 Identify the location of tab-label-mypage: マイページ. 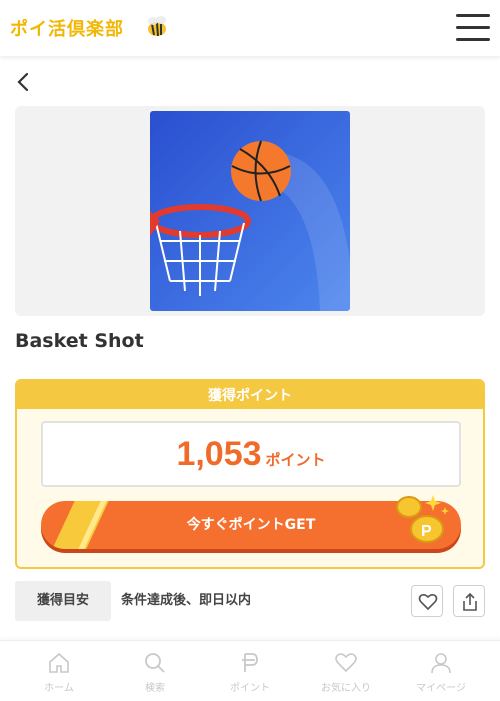
(441, 688).